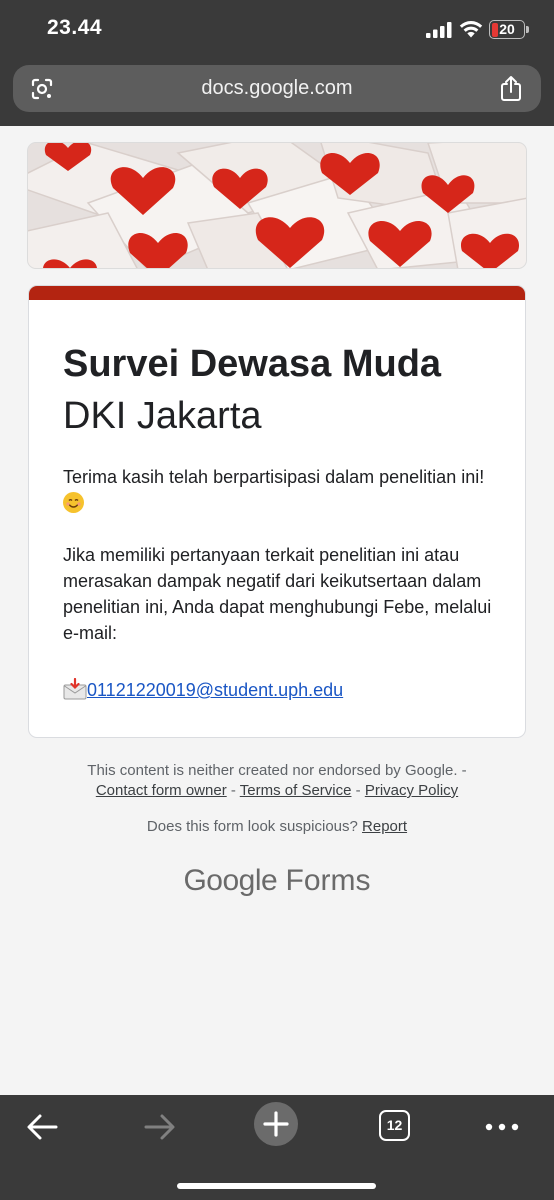 This screenshot has height=1200, width=554. What do you see at coordinates (277, 63) in the screenshot?
I see `browser-chrome: 23.44 20 docs.google.com` at bounding box center [277, 63].